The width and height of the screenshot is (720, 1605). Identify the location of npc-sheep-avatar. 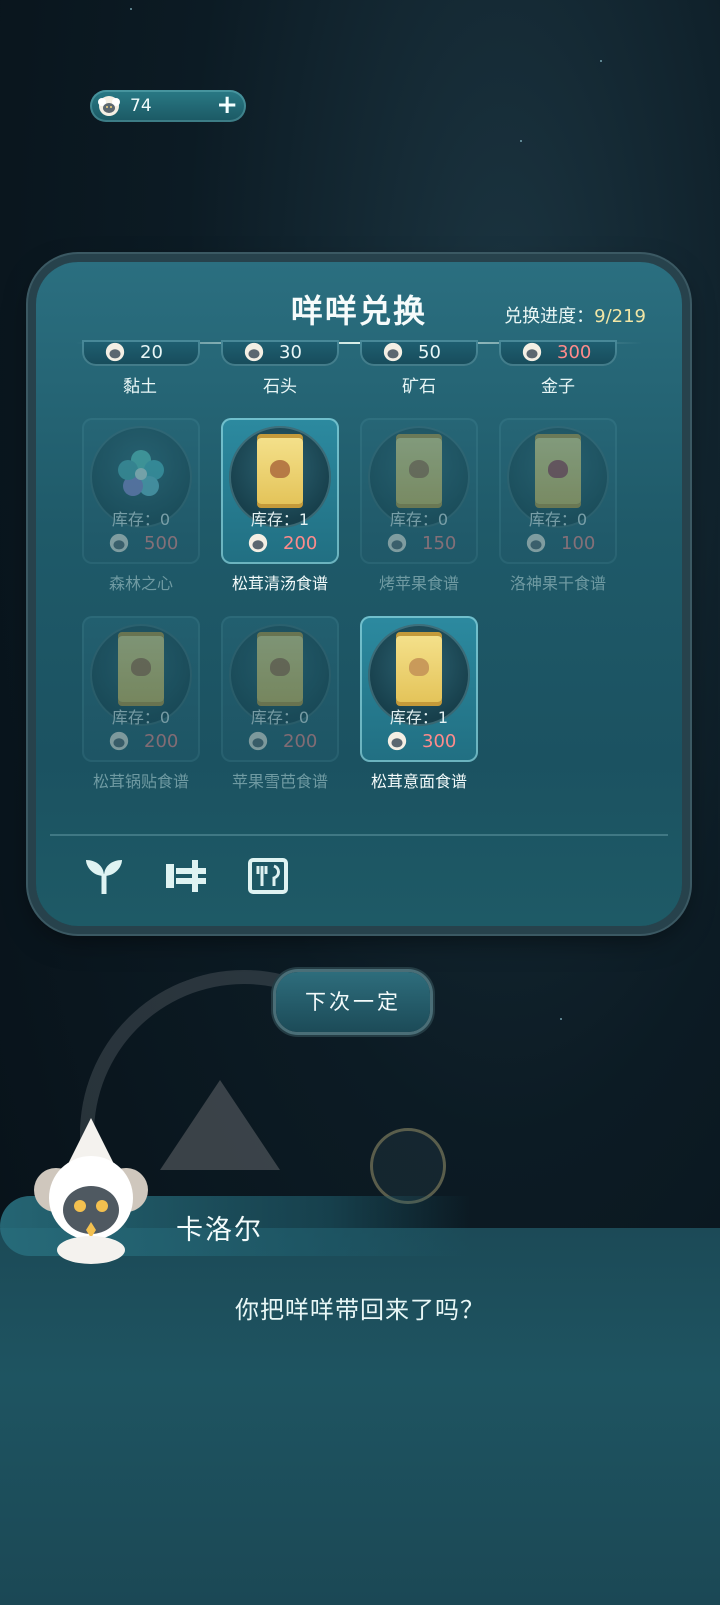
(91, 1191).